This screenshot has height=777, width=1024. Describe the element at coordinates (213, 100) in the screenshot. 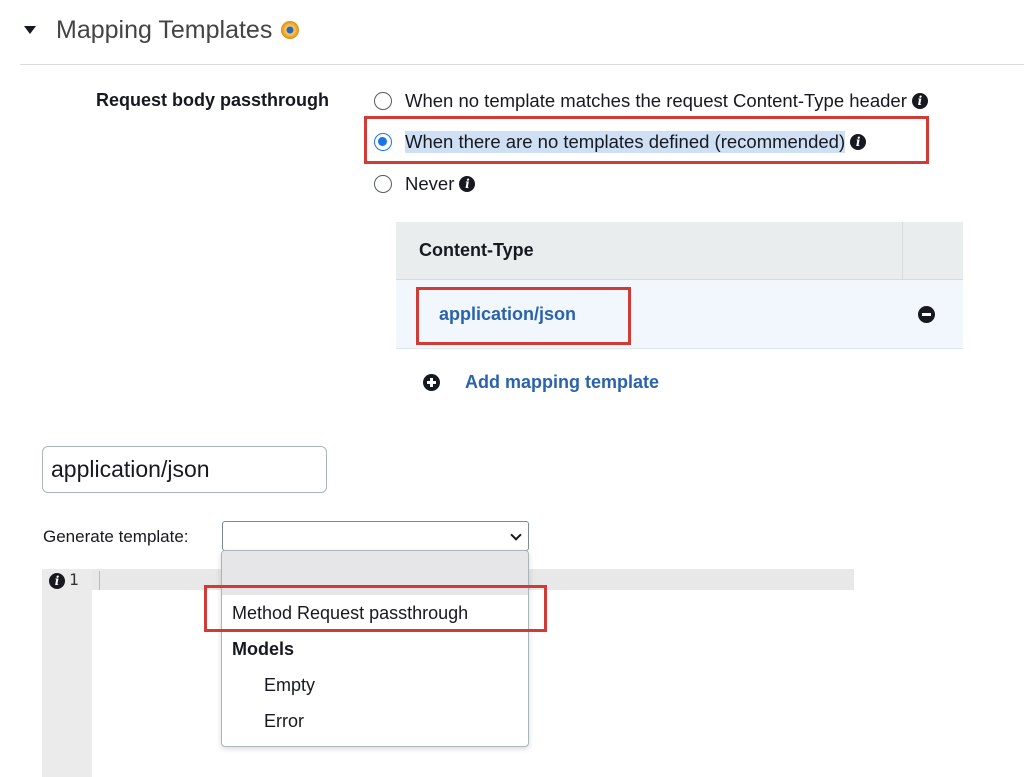

I see `passthrough-label: Request body passthrough` at that location.